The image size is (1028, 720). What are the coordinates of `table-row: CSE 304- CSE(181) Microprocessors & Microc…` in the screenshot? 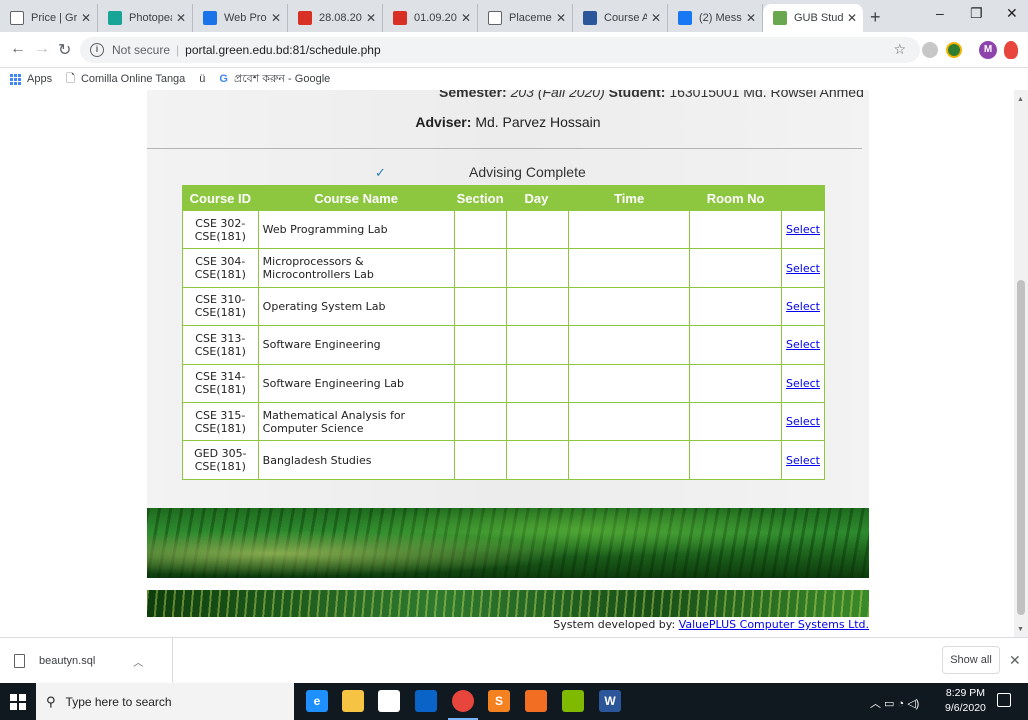 It's located at (503, 268).